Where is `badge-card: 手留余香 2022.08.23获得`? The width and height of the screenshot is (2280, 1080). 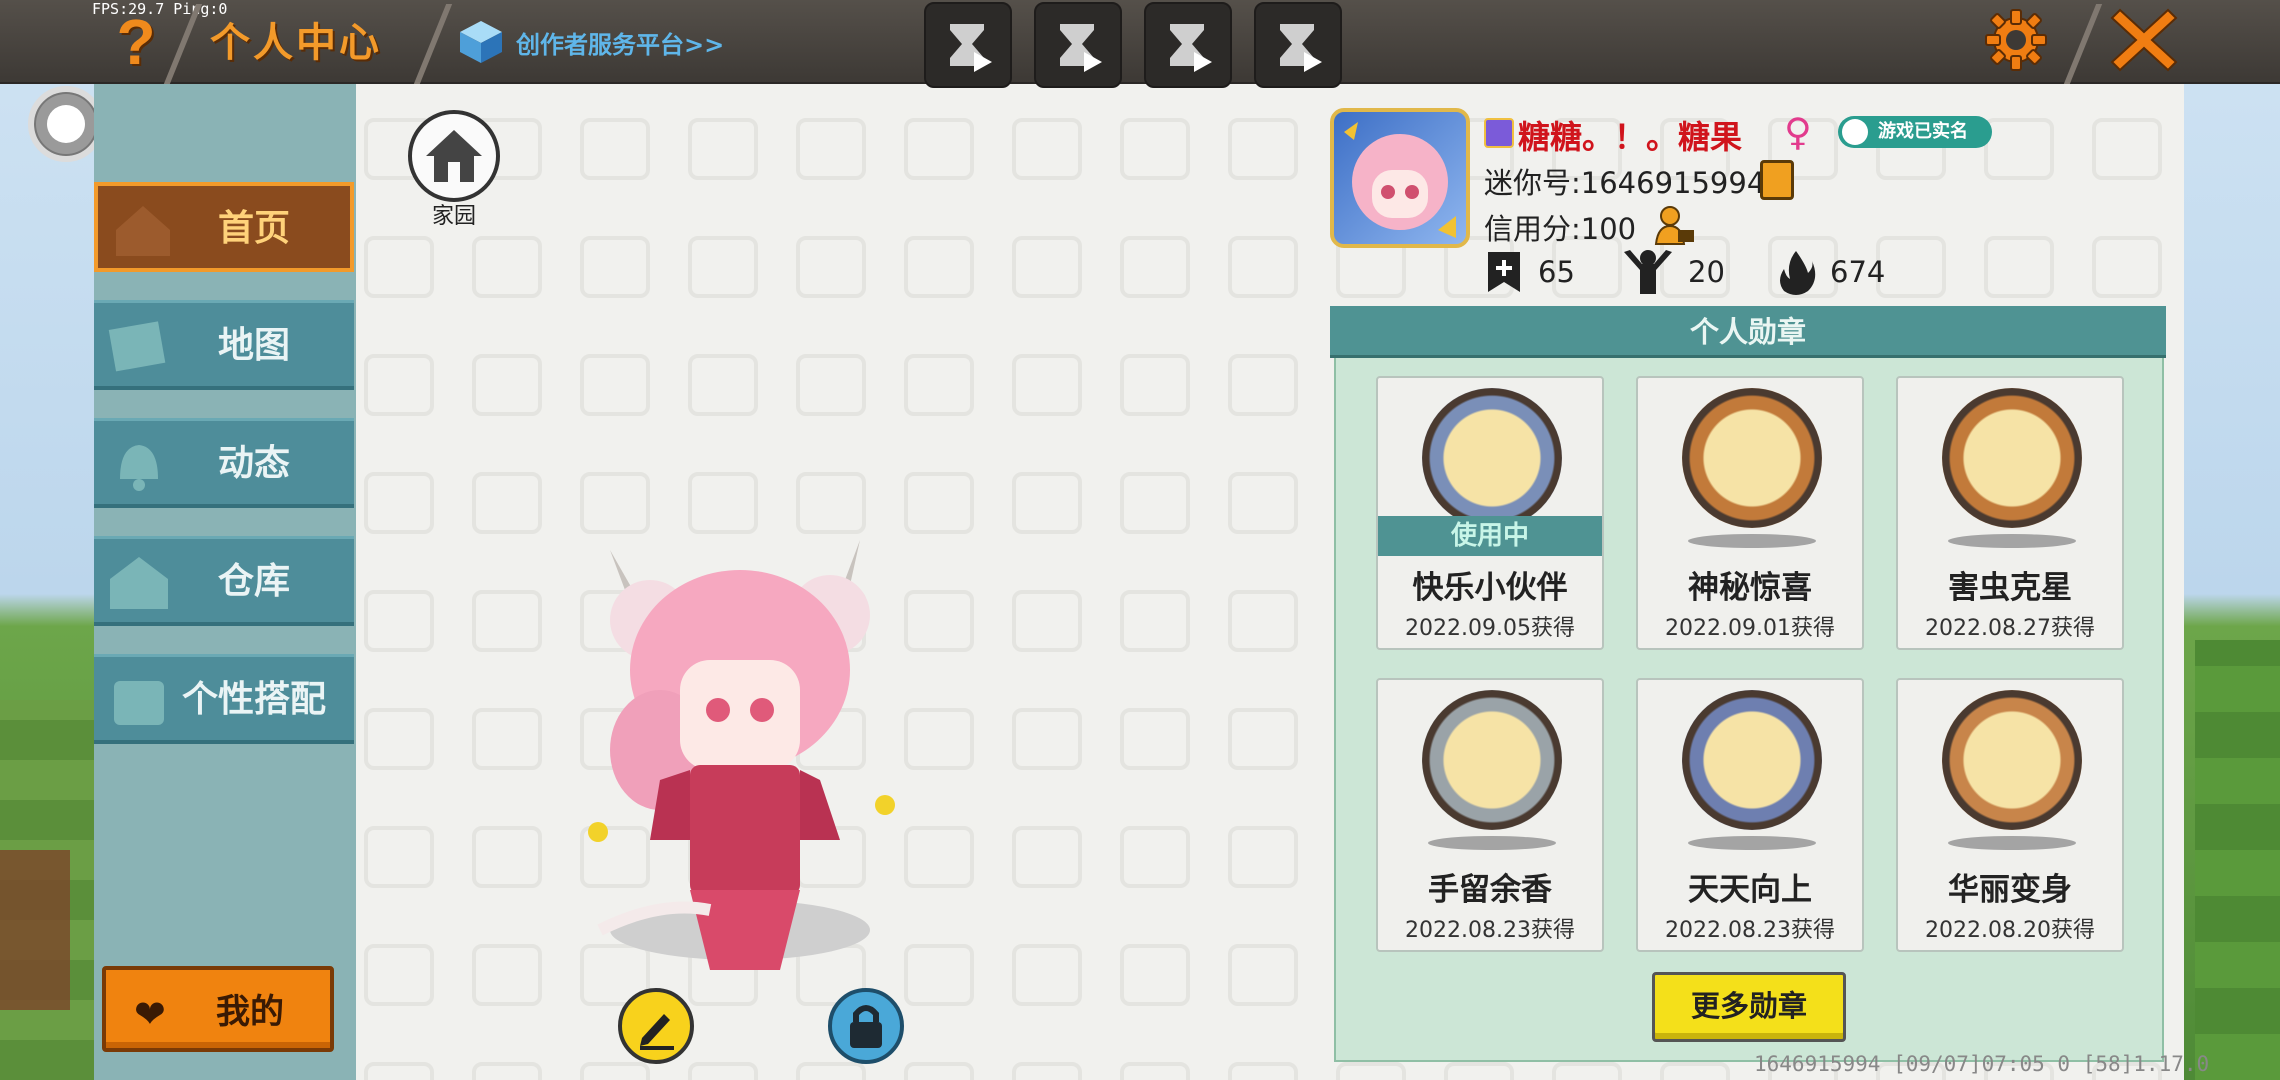 badge-card: 手留余香 2022.08.23获得 is located at coordinates (1490, 815).